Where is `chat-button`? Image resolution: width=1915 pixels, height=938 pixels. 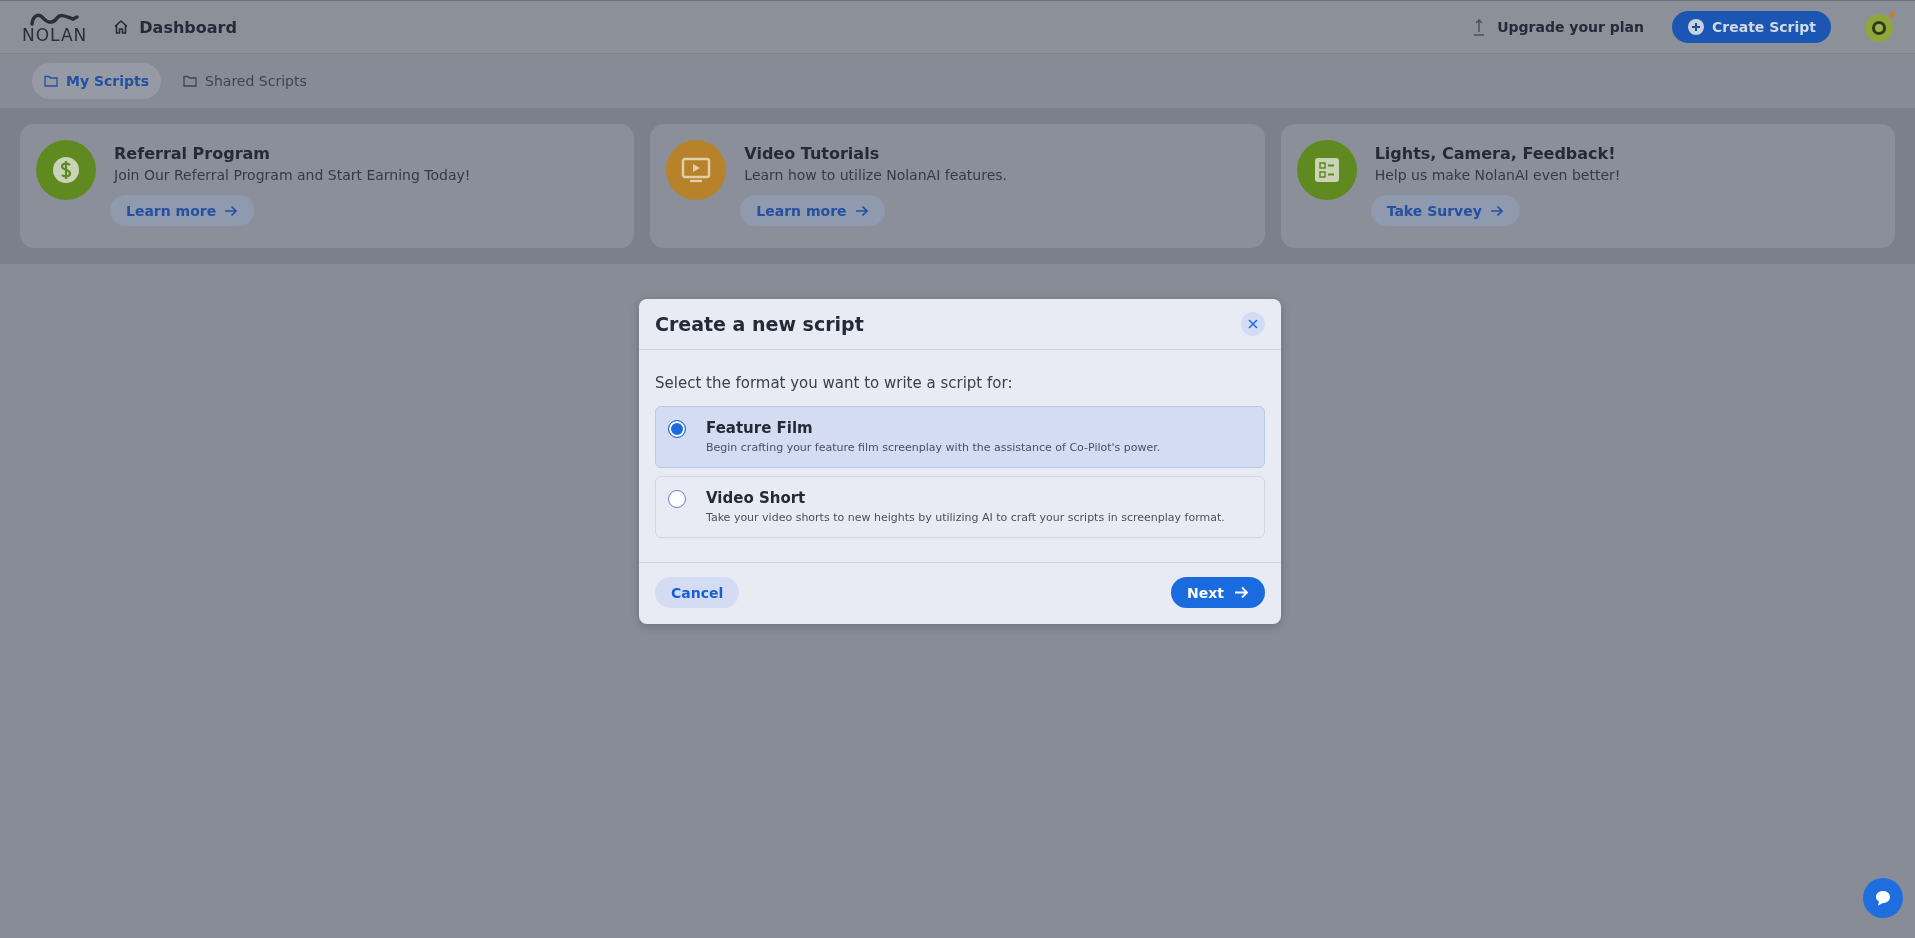 chat-button is located at coordinates (1883, 898).